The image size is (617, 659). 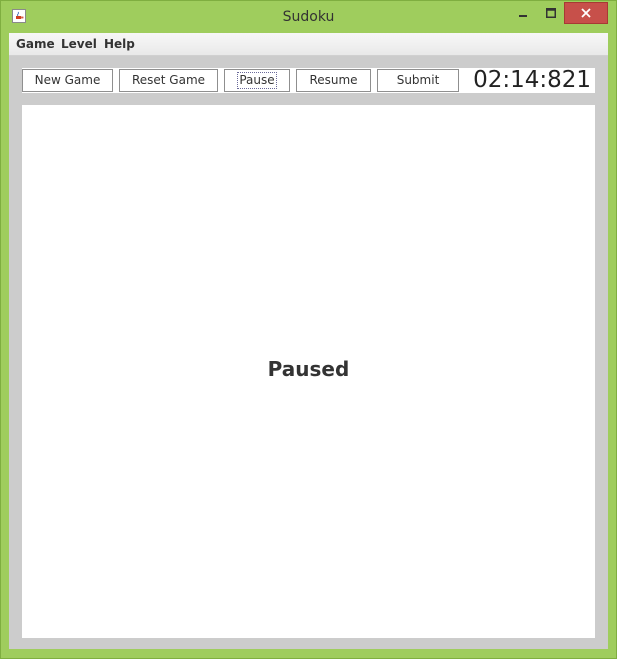 I want to click on maximize-button, so click(x=551, y=13).